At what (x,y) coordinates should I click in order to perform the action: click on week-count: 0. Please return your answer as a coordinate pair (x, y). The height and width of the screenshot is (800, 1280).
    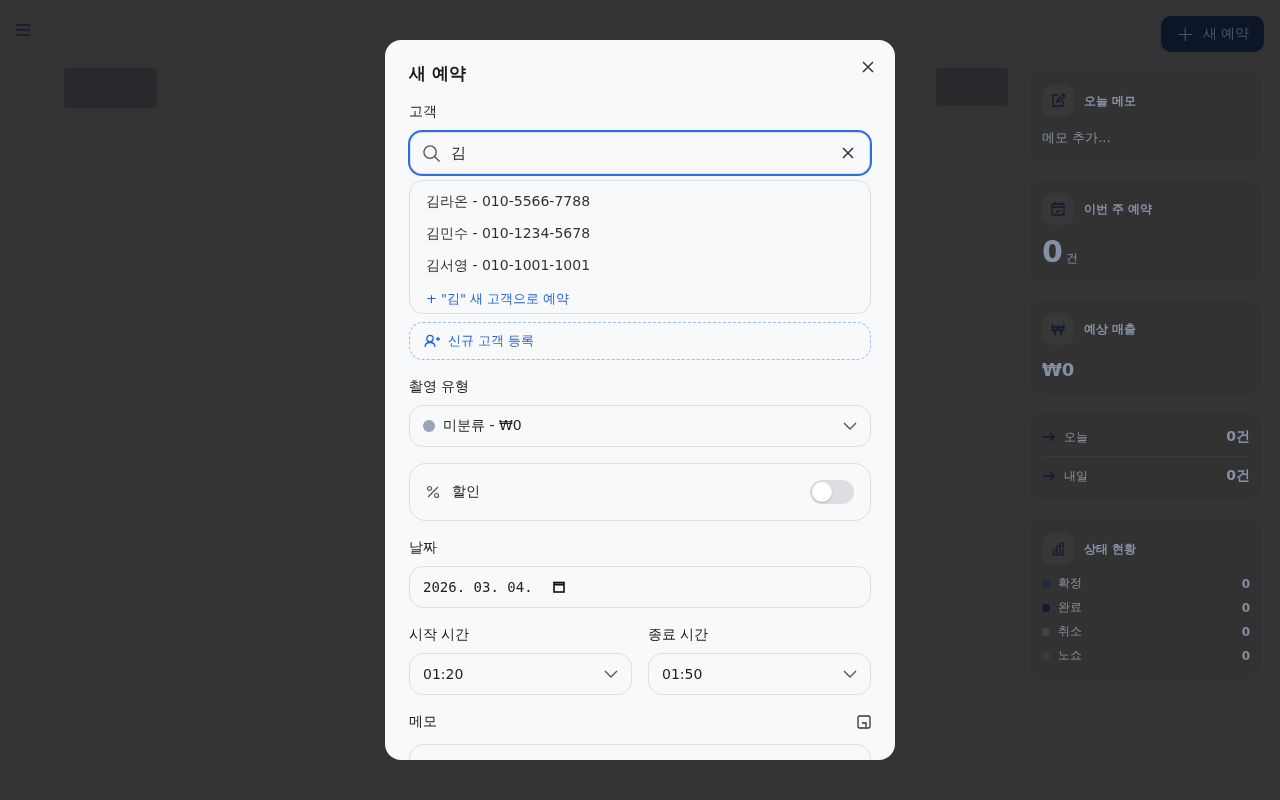
    Looking at the image, I should click on (1052, 252).